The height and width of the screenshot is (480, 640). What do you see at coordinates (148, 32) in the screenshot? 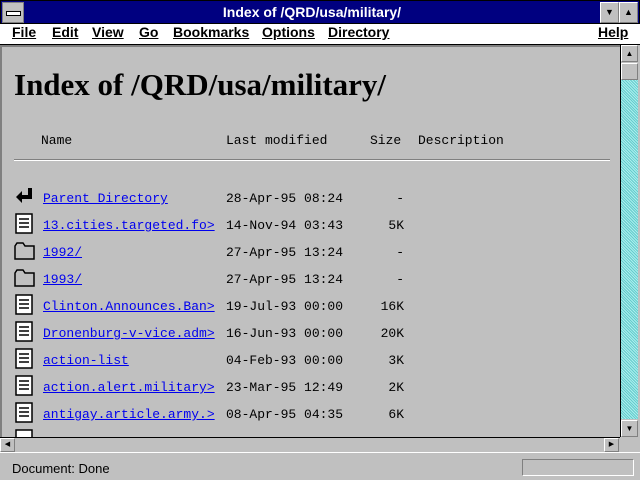
I see `menu-go: Go` at bounding box center [148, 32].